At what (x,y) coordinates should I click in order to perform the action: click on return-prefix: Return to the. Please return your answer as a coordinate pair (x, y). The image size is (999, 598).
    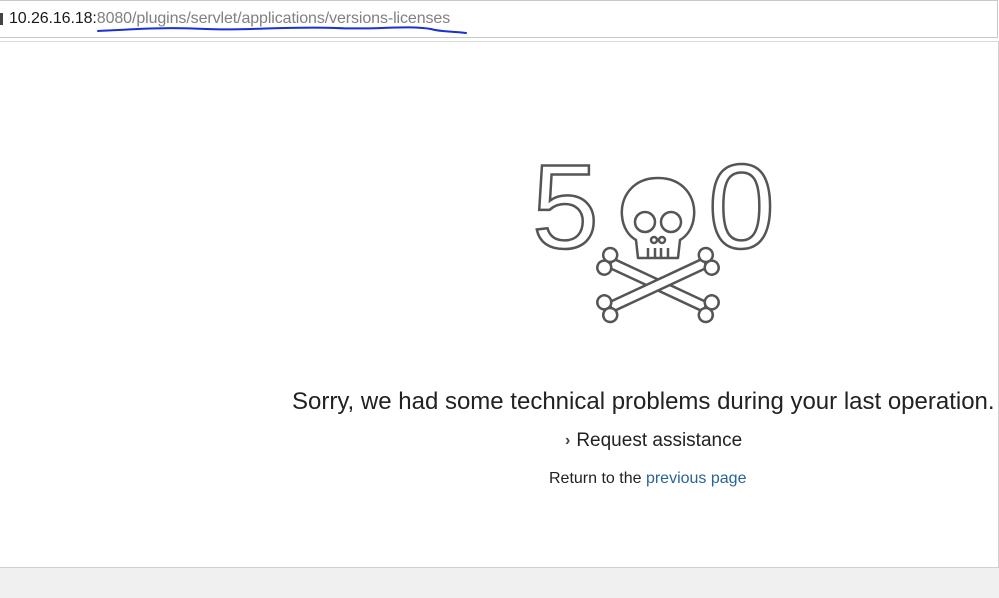
    Looking at the image, I should click on (597, 478).